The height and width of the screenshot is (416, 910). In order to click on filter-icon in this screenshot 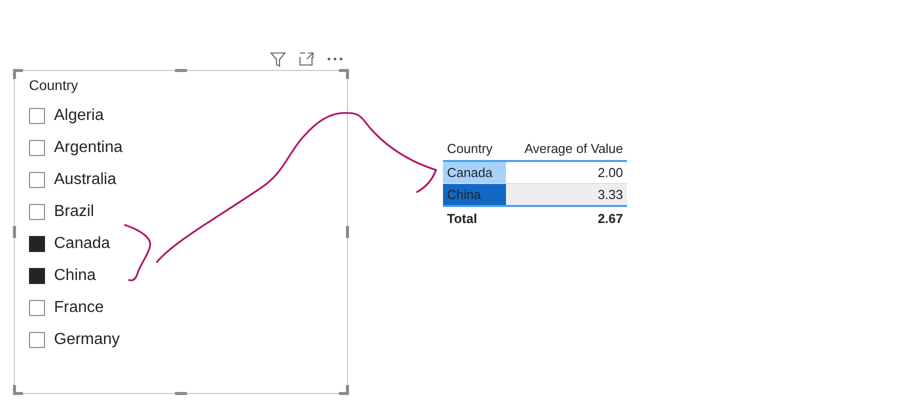, I will do `click(278, 59)`.